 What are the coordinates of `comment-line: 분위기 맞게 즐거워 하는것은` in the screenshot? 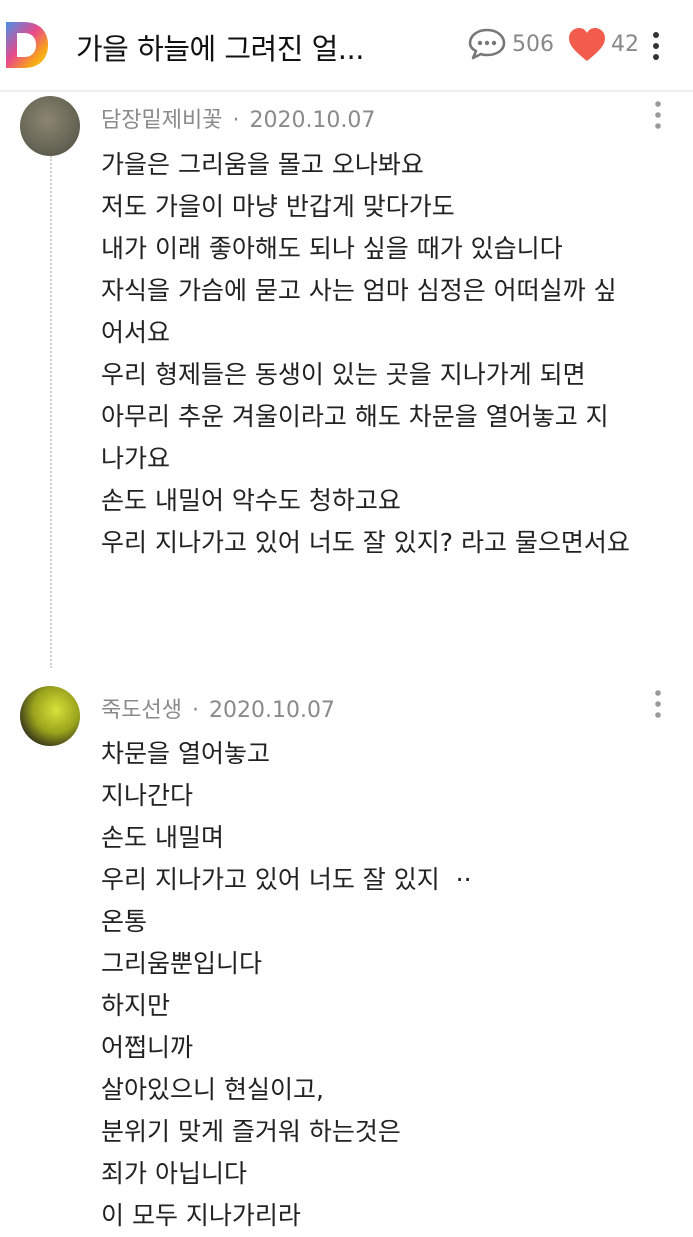 It's located at (251, 1131).